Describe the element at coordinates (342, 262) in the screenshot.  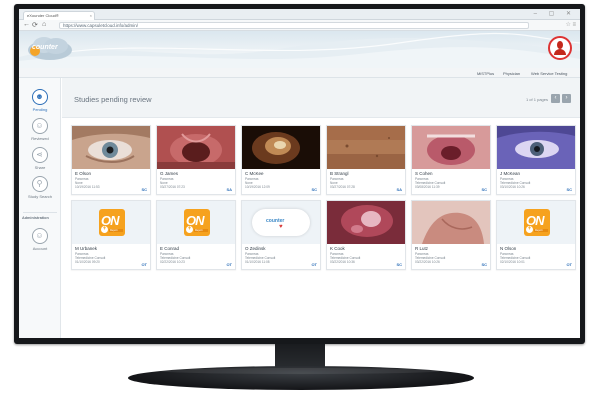
I see `study-date: 03/22/2016 10:36` at that location.